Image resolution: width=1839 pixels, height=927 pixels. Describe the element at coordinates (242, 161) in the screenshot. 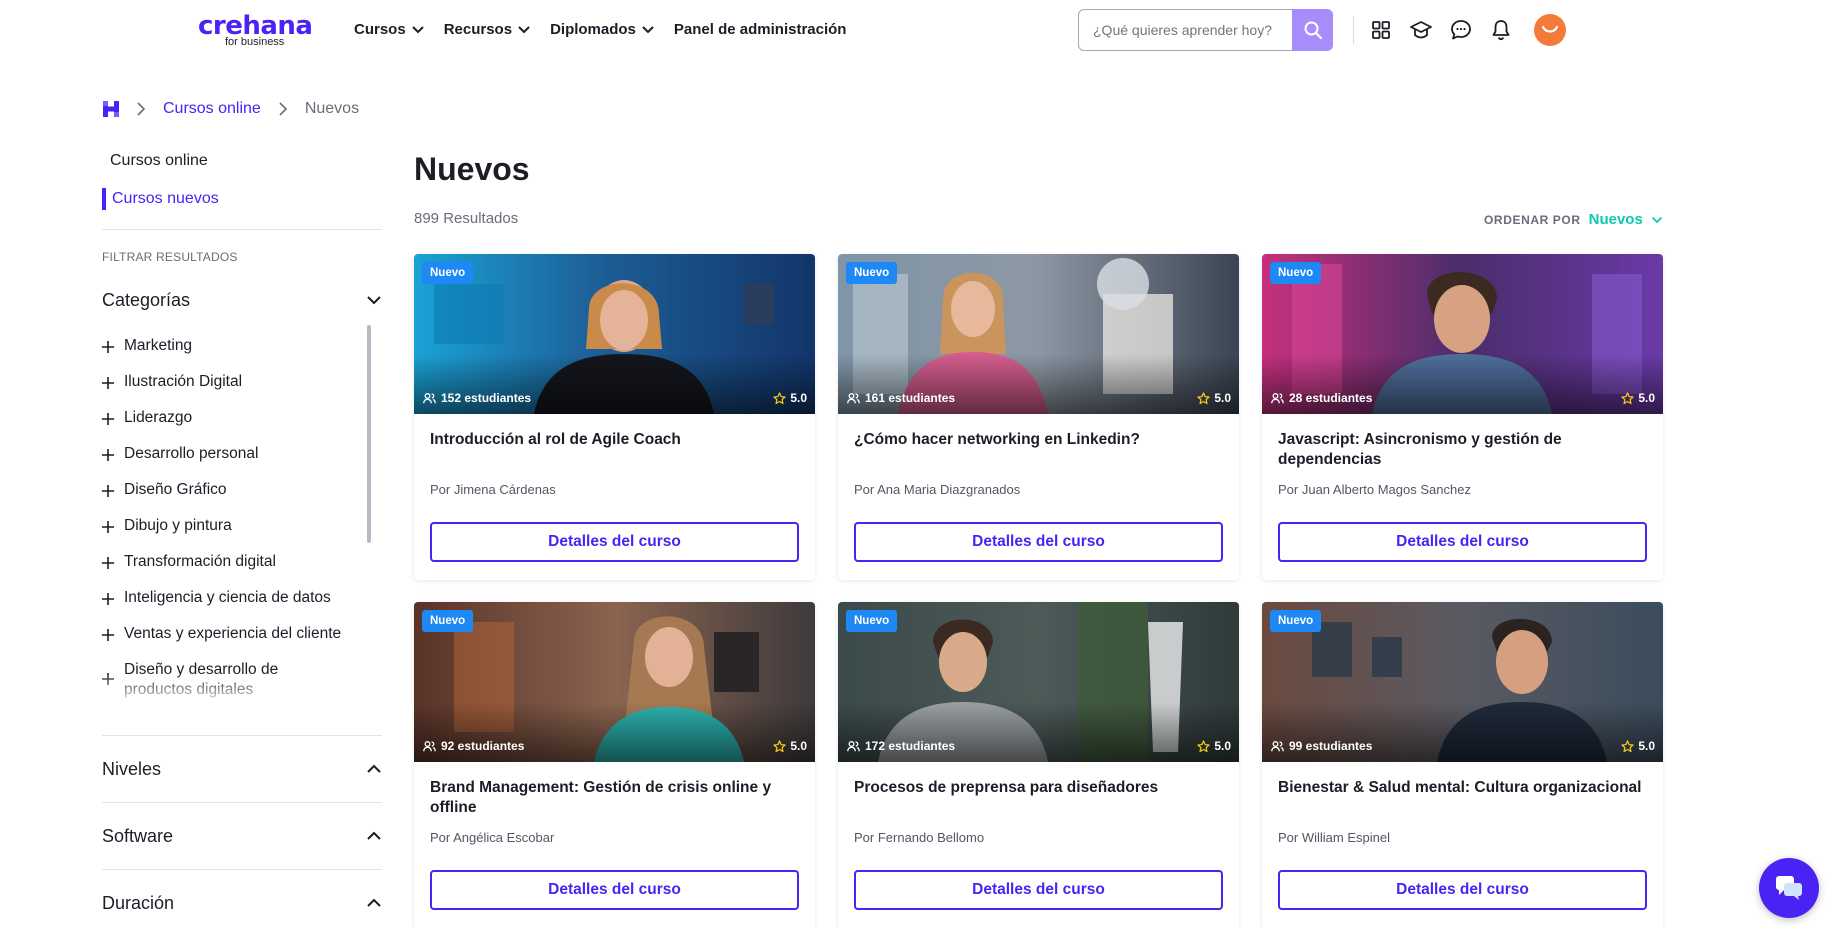

I see `sidebar-link-cursos-online: Cursos online` at that location.